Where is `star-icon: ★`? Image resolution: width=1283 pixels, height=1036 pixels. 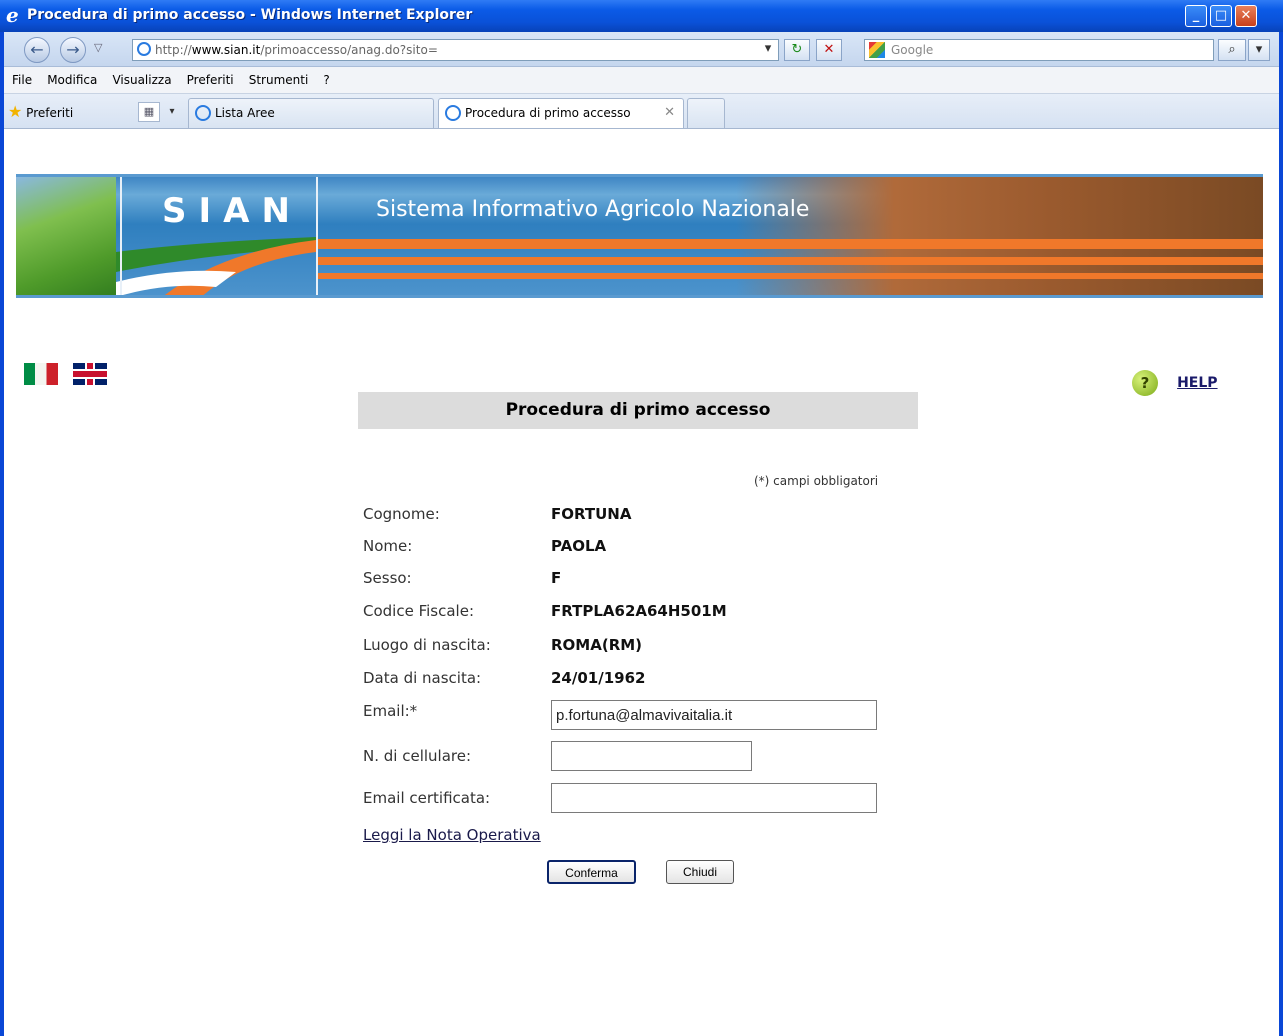
star-icon: ★ is located at coordinates (15, 111).